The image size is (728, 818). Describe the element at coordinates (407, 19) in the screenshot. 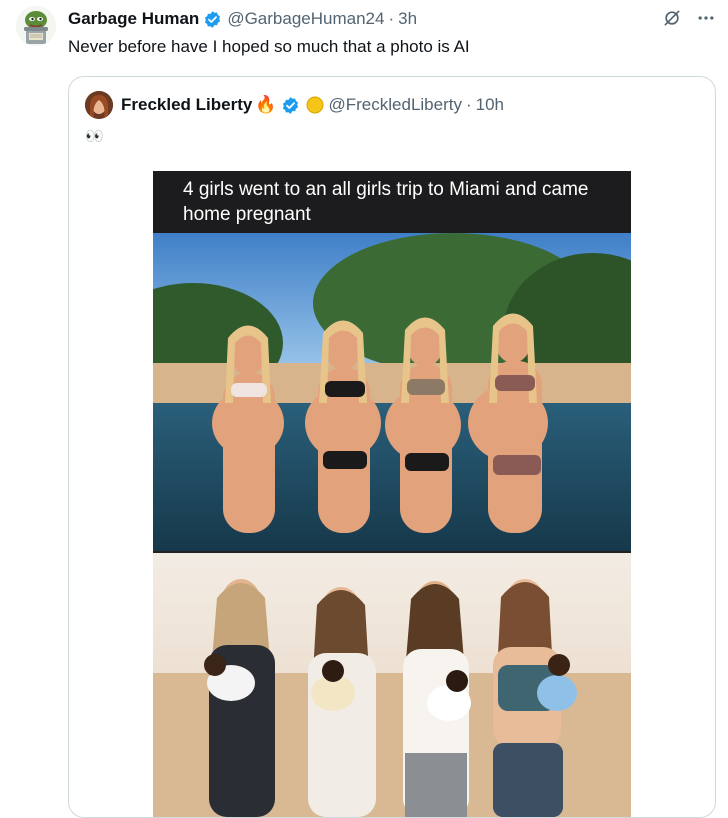

I see `tweet-timestamp: 3h` at that location.